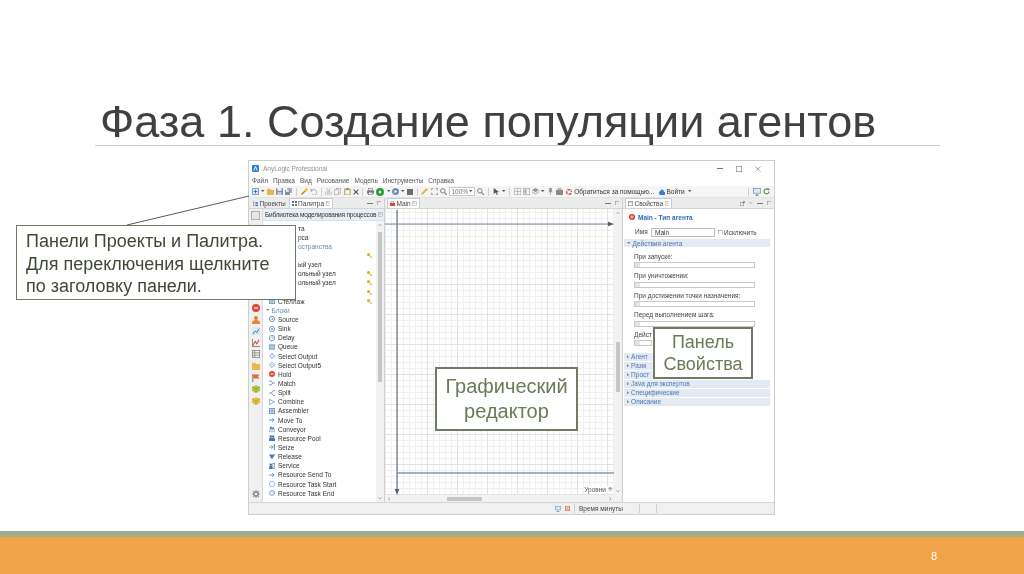  I want to click on conveyor-icon, so click(272, 429).